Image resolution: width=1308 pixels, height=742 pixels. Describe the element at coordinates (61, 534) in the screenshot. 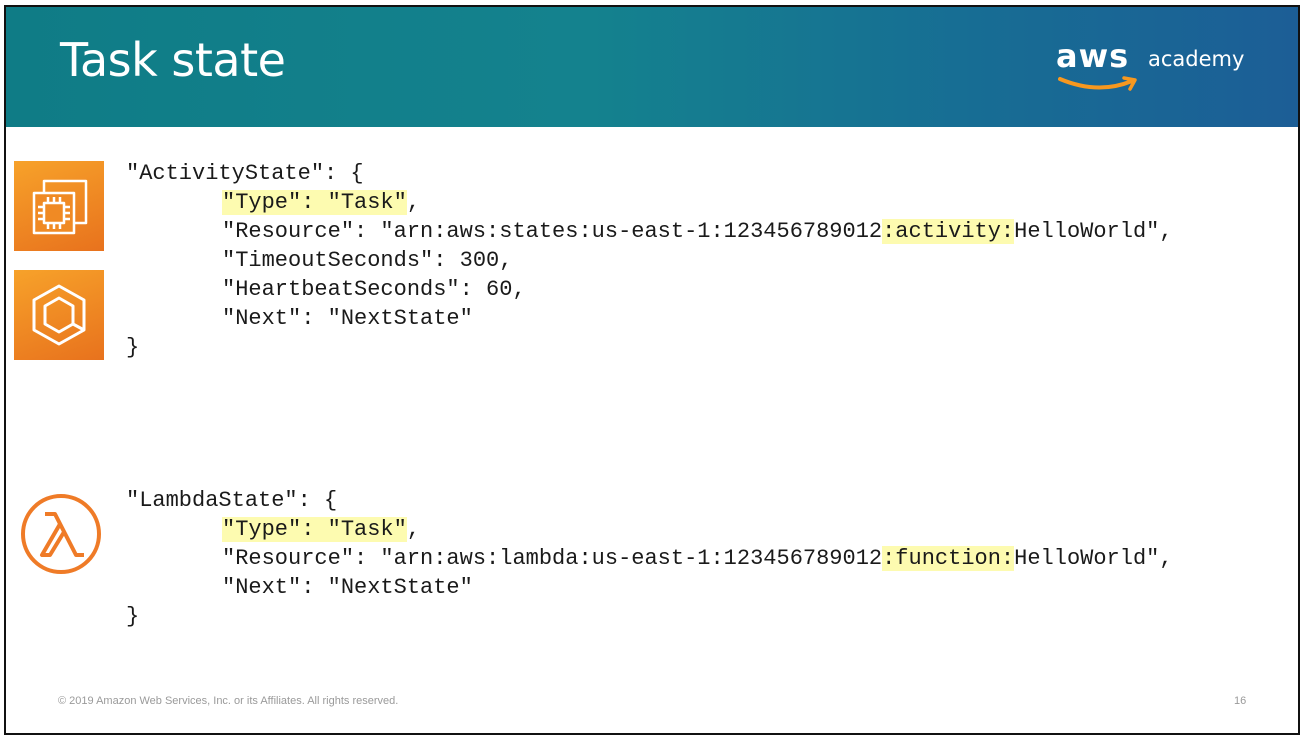

I see `lambda-icon` at that location.